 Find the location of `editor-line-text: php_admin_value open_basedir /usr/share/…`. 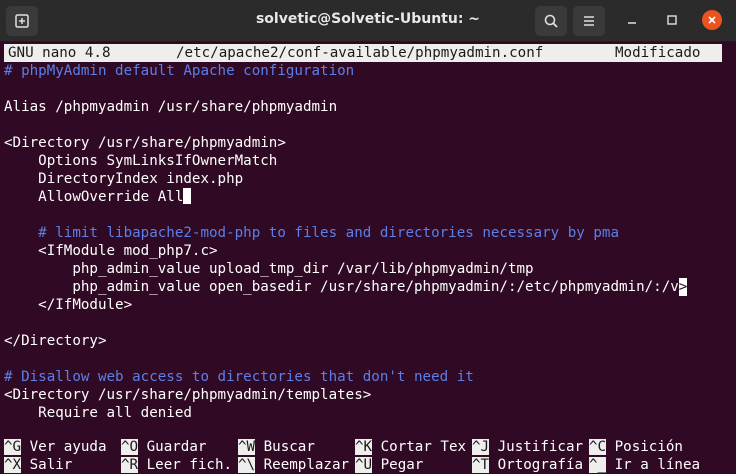

editor-line-text: php_admin_value open_basedir /usr/share/… is located at coordinates (341, 287).